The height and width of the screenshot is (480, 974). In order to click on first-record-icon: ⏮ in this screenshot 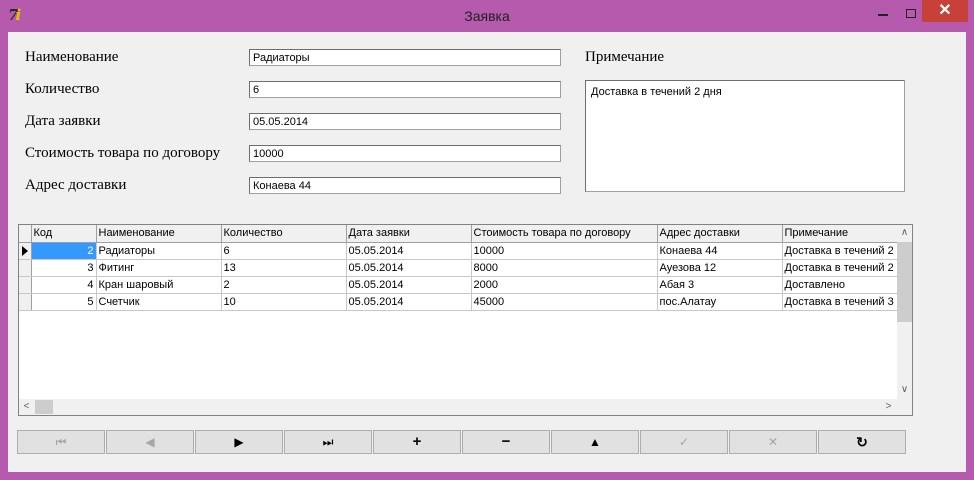, I will do `click(61, 442)`.